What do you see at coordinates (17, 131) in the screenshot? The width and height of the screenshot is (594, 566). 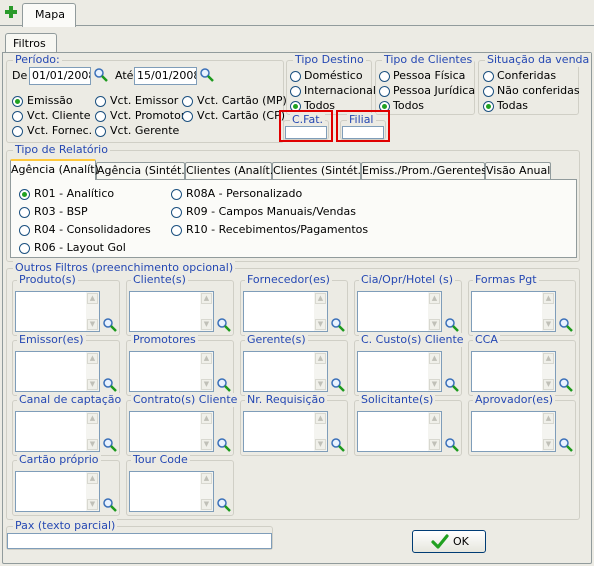 I see `radio-vct-fornec` at bounding box center [17, 131].